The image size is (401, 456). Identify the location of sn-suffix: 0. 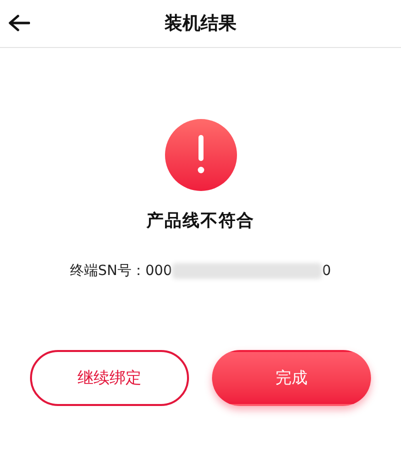
(326, 271).